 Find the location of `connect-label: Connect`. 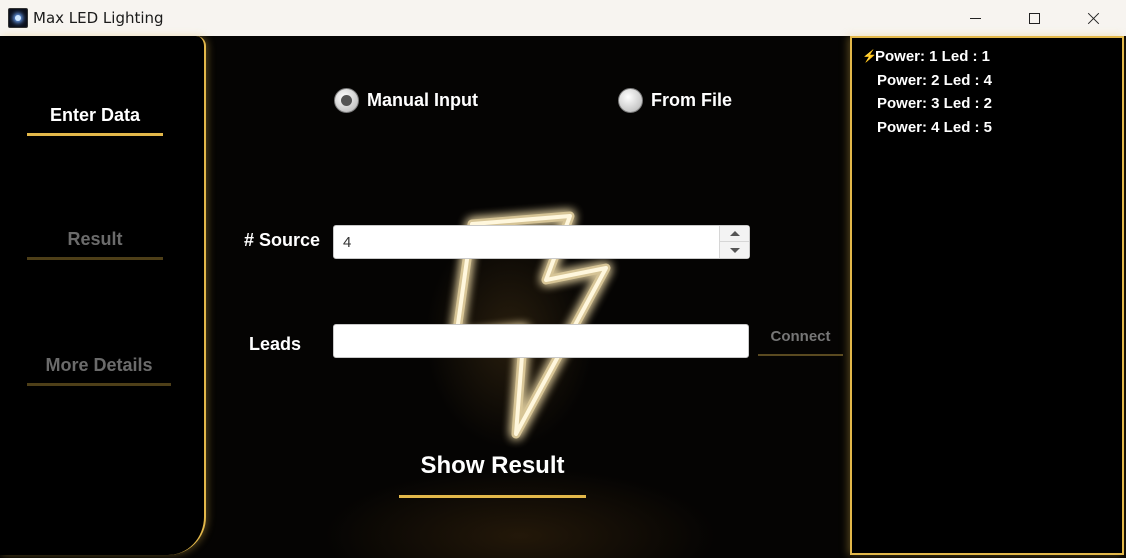

connect-label: Connect is located at coordinates (800, 336).